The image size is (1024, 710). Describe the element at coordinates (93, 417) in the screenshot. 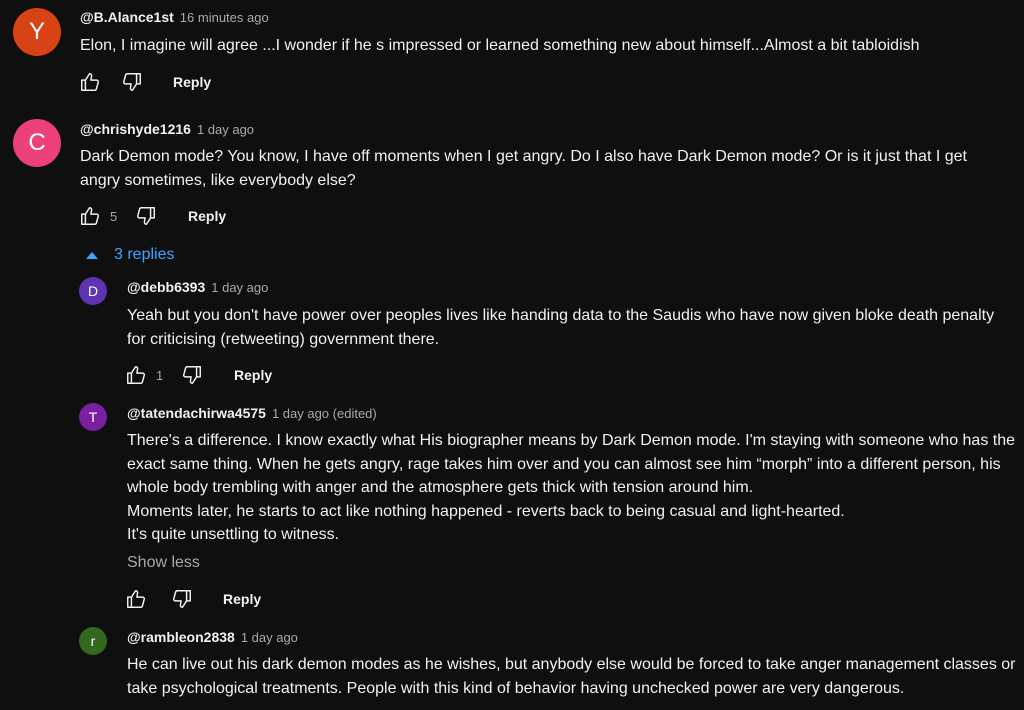

I see `avatar: T` at that location.